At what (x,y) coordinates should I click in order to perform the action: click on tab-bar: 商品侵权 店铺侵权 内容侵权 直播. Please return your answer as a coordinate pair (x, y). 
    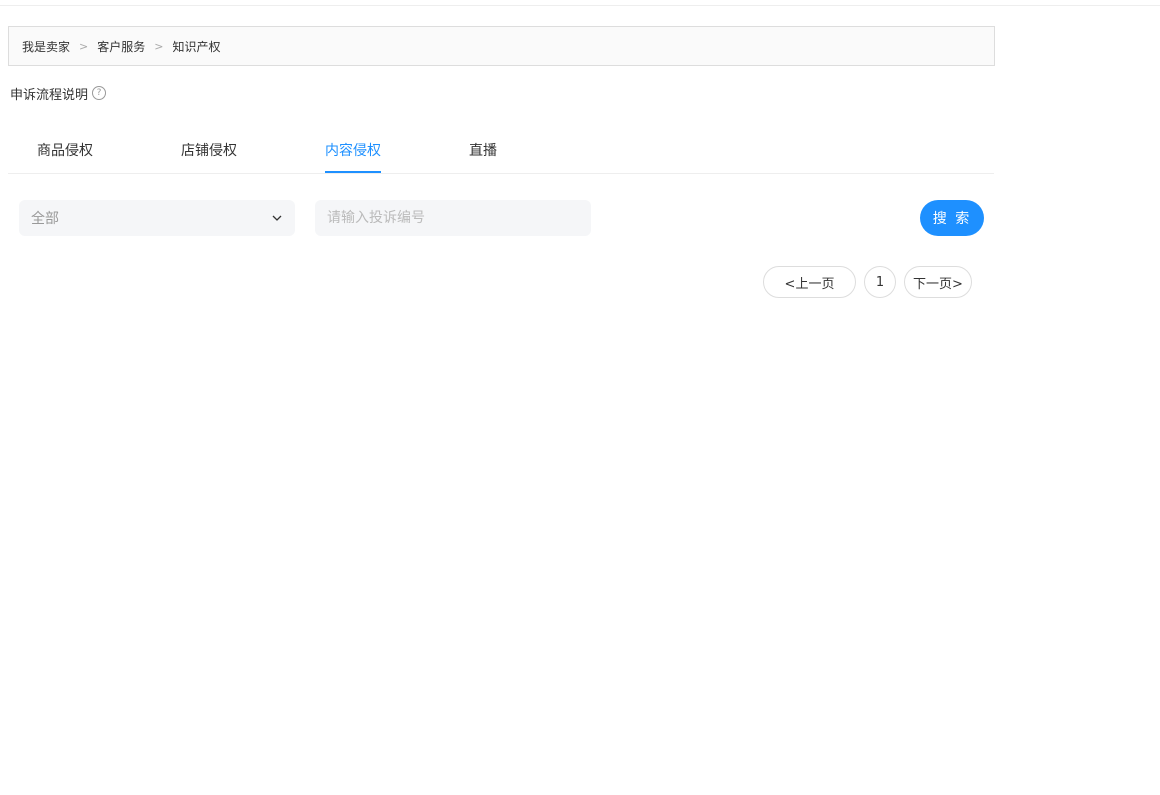
    Looking at the image, I should click on (501, 152).